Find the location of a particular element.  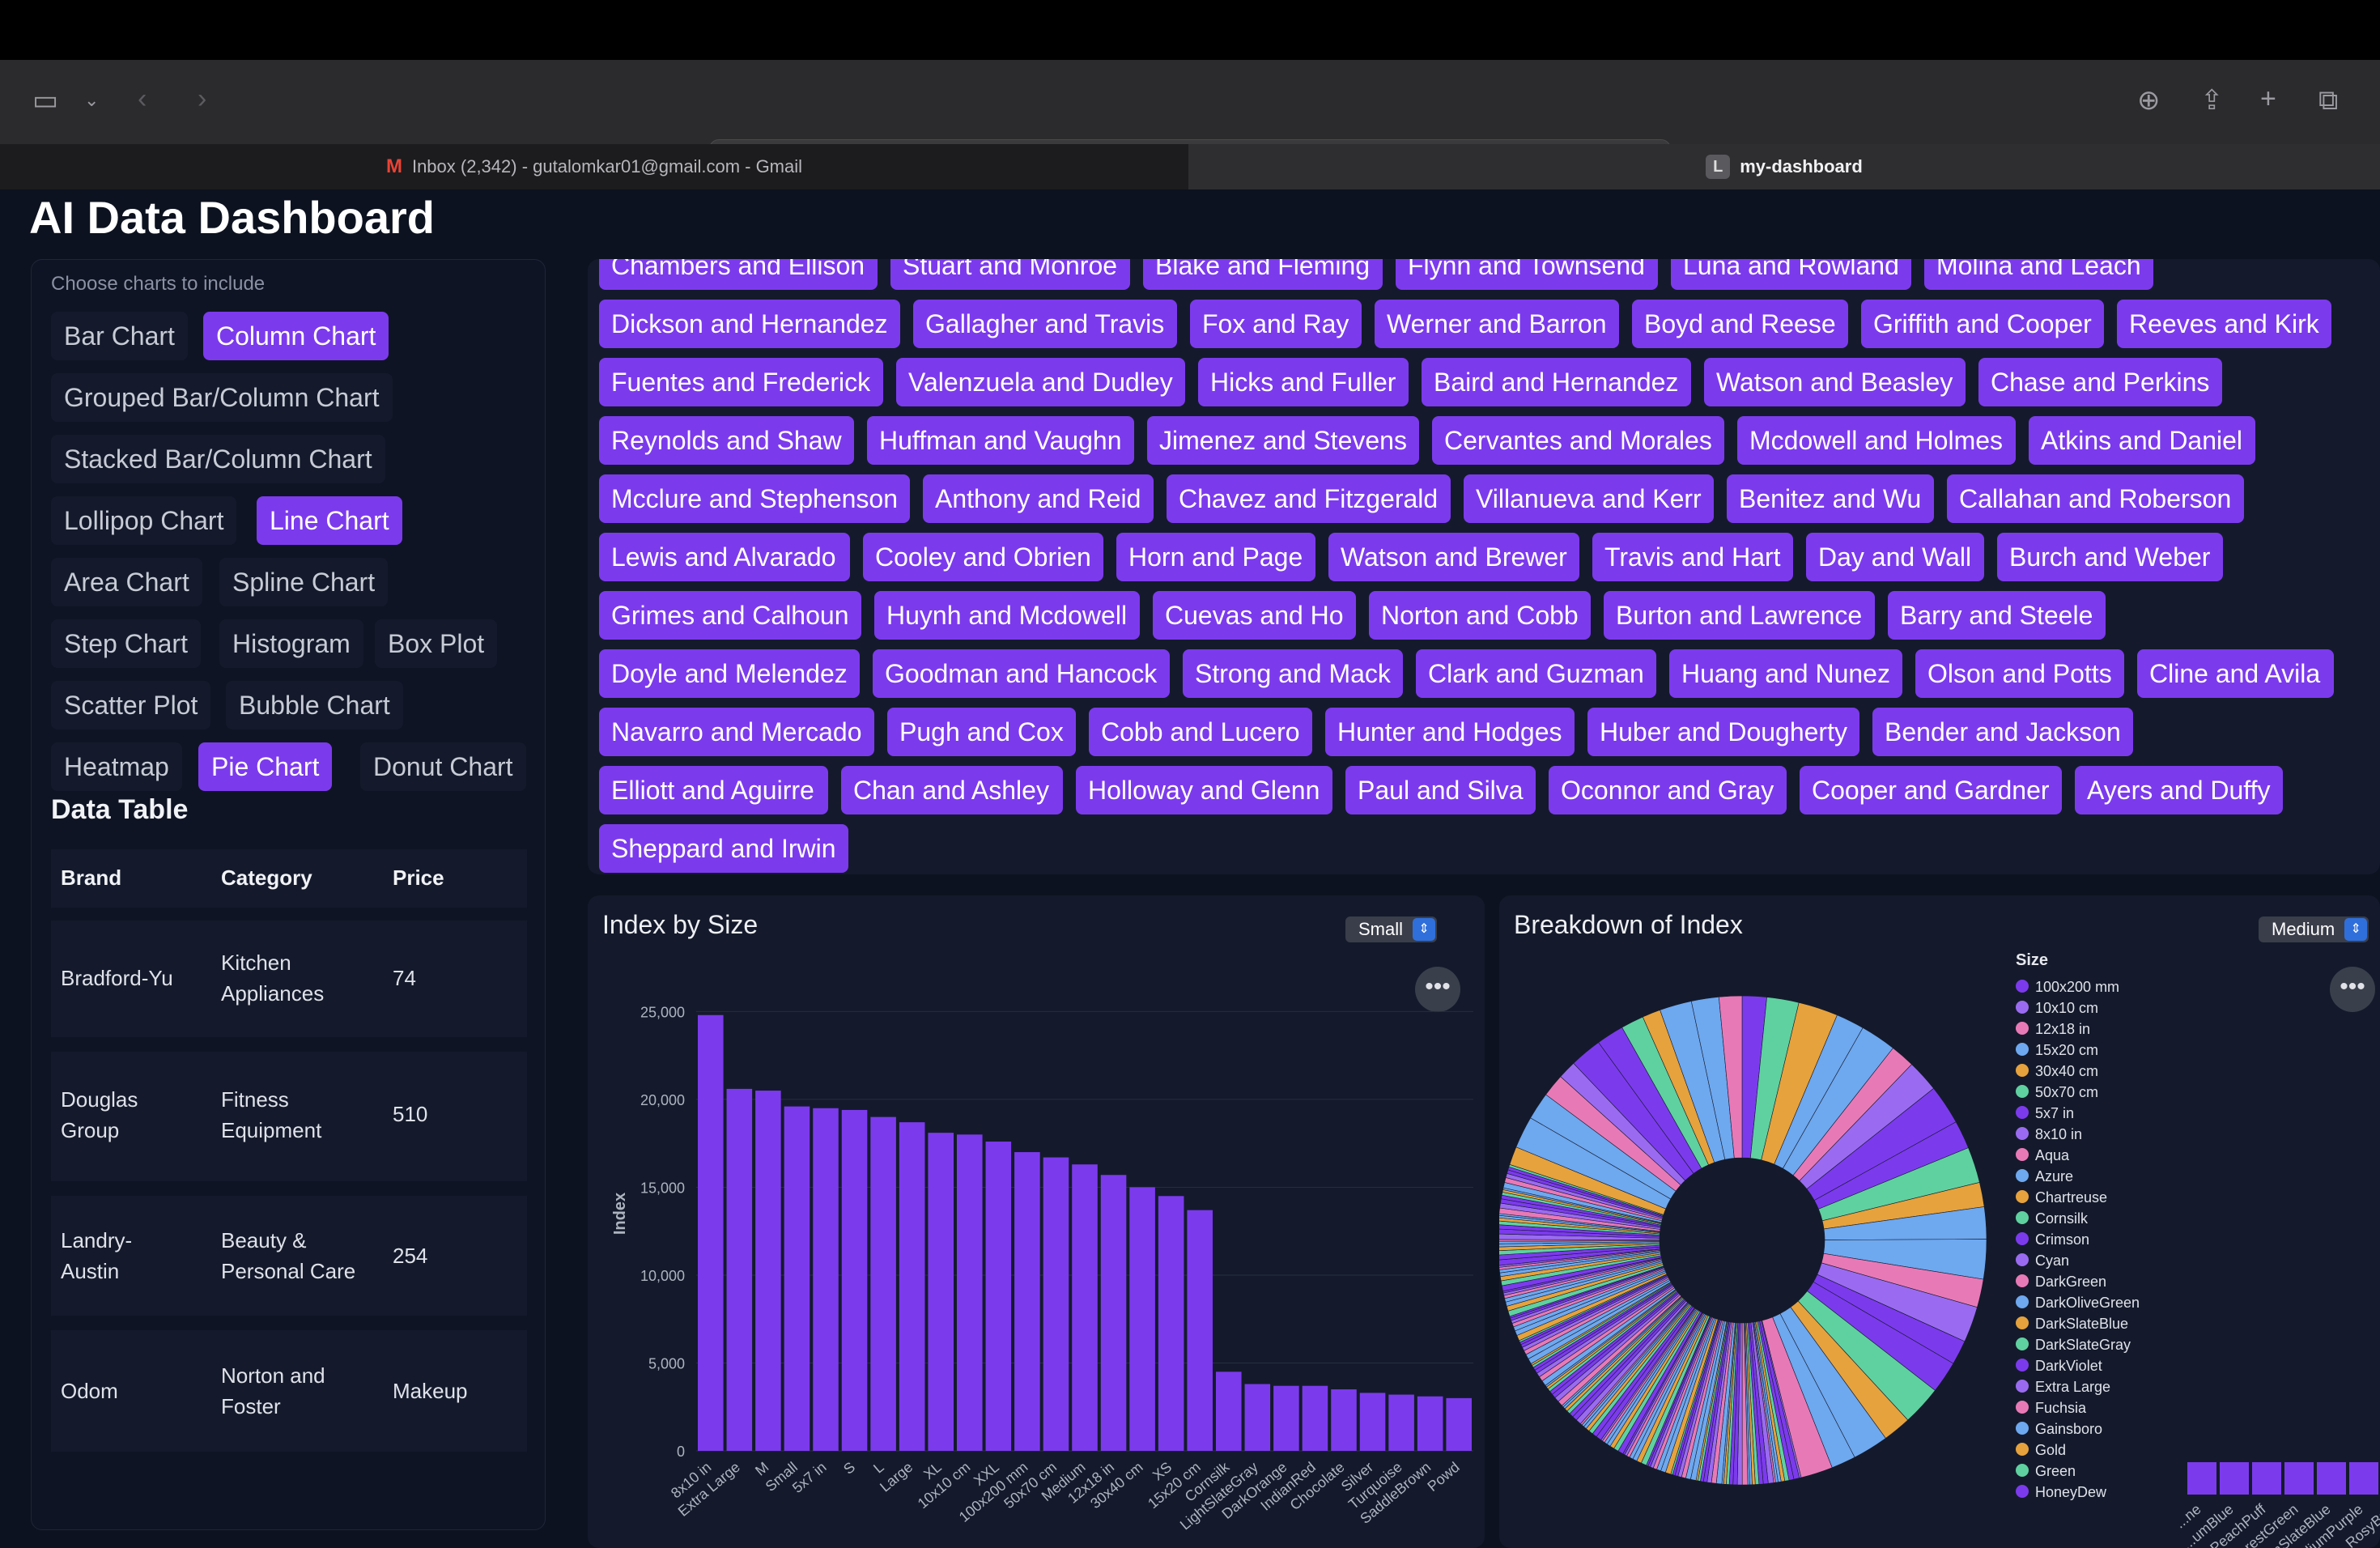

filter-tag: Reynolds and Shaw is located at coordinates (726, 440).